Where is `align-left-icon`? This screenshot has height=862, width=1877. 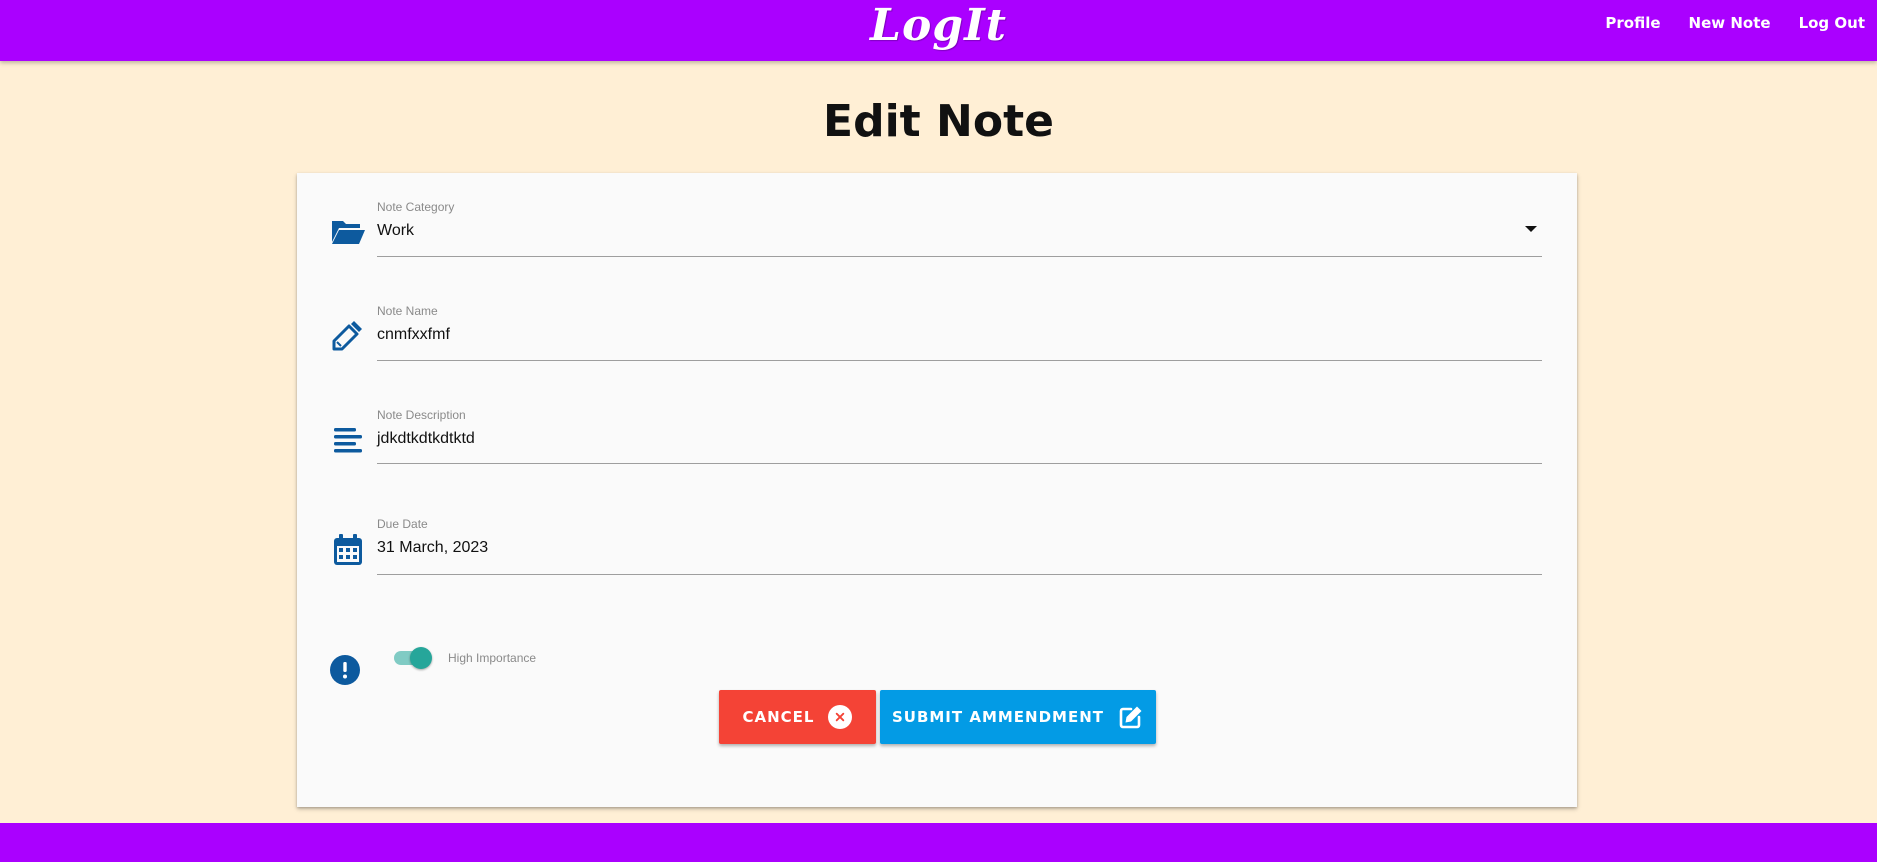
align-left-icon is located at coordinates (348, 439).